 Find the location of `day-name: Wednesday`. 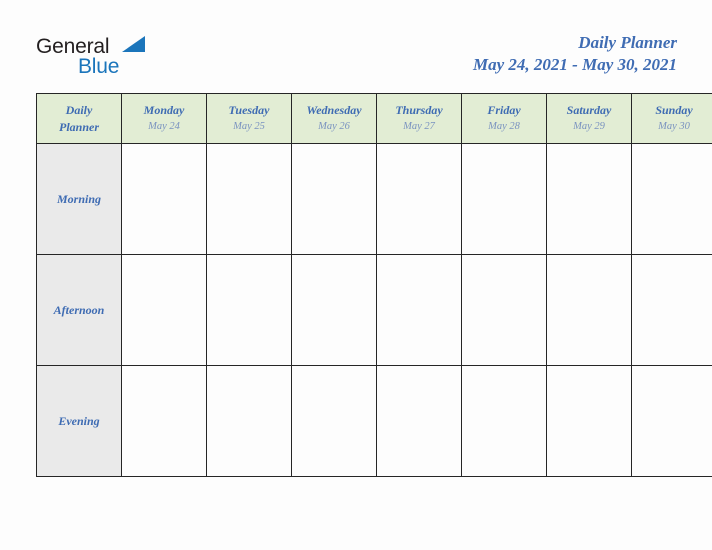

day-name: Wednesday is located at coordinates (334, 109).